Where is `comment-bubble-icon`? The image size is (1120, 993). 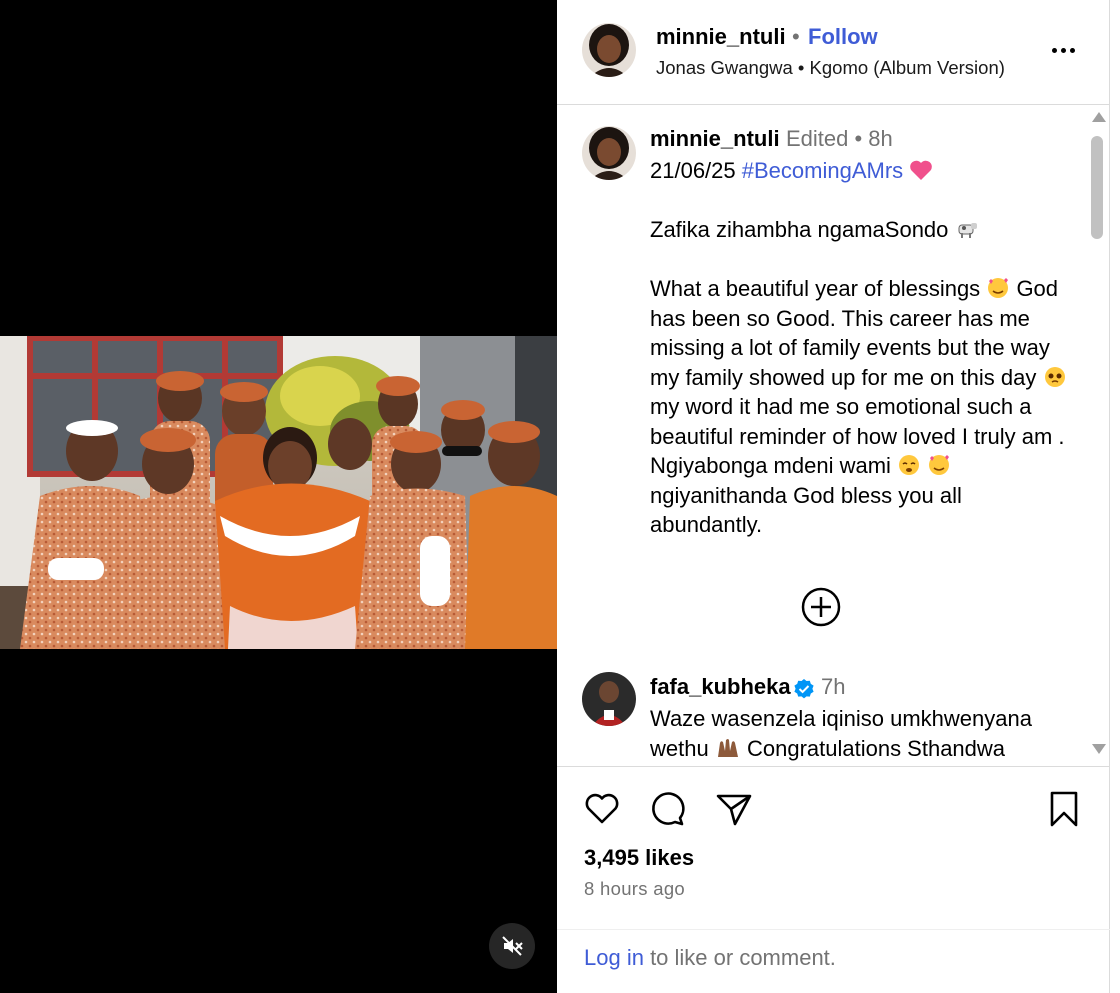 comment-bubble-icon is located at coordinates (668, 809).